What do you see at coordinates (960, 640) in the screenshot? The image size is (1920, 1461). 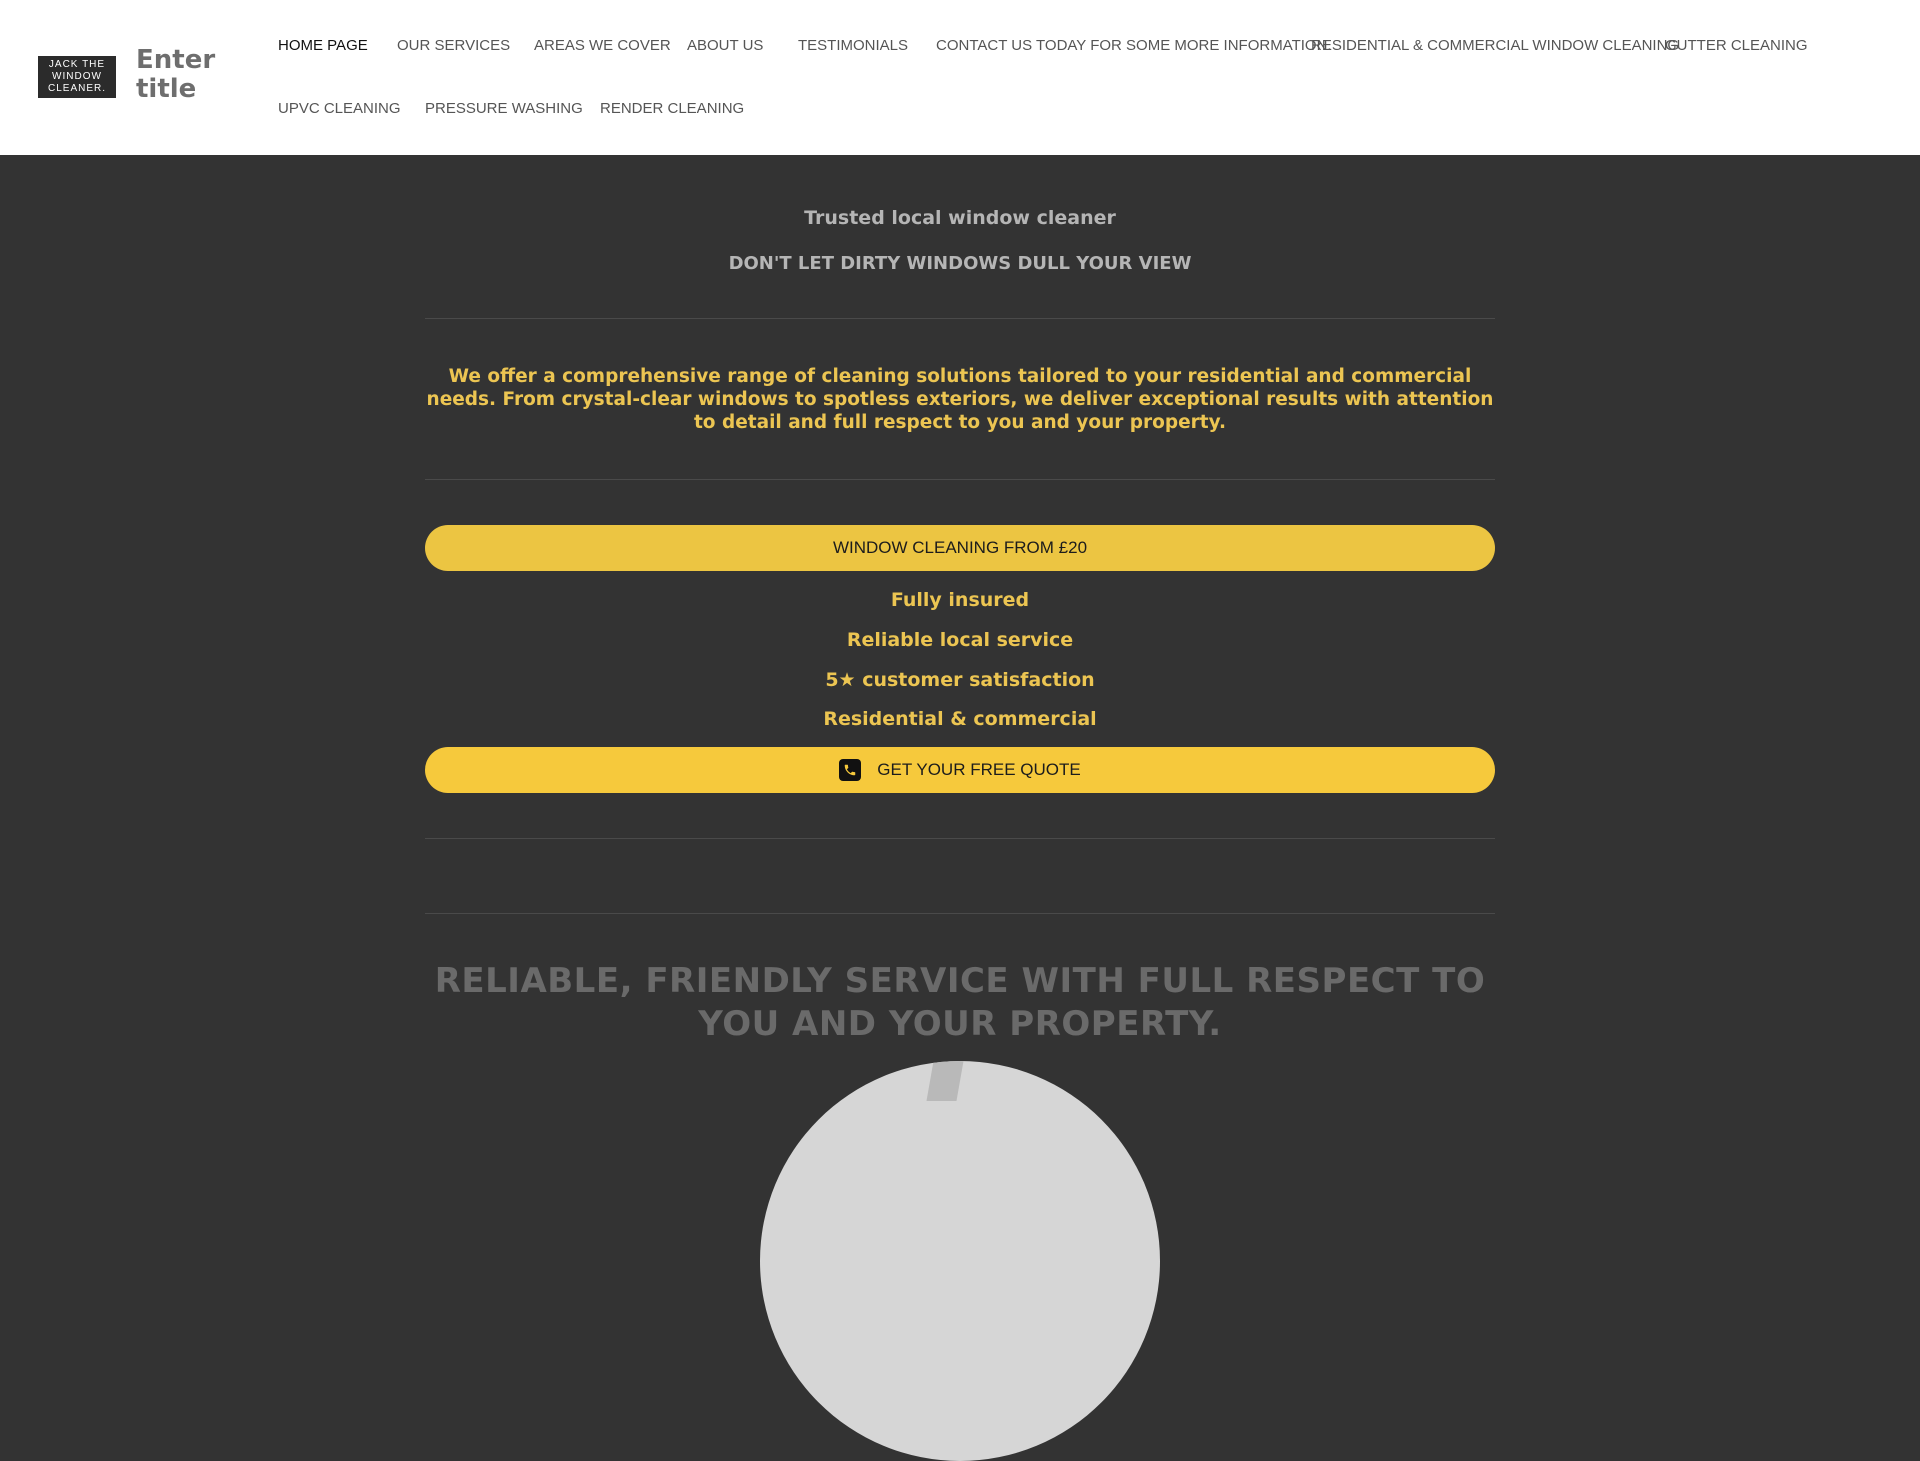 I see `feature-item: Reliable local service` at bounding box center [960, 640].